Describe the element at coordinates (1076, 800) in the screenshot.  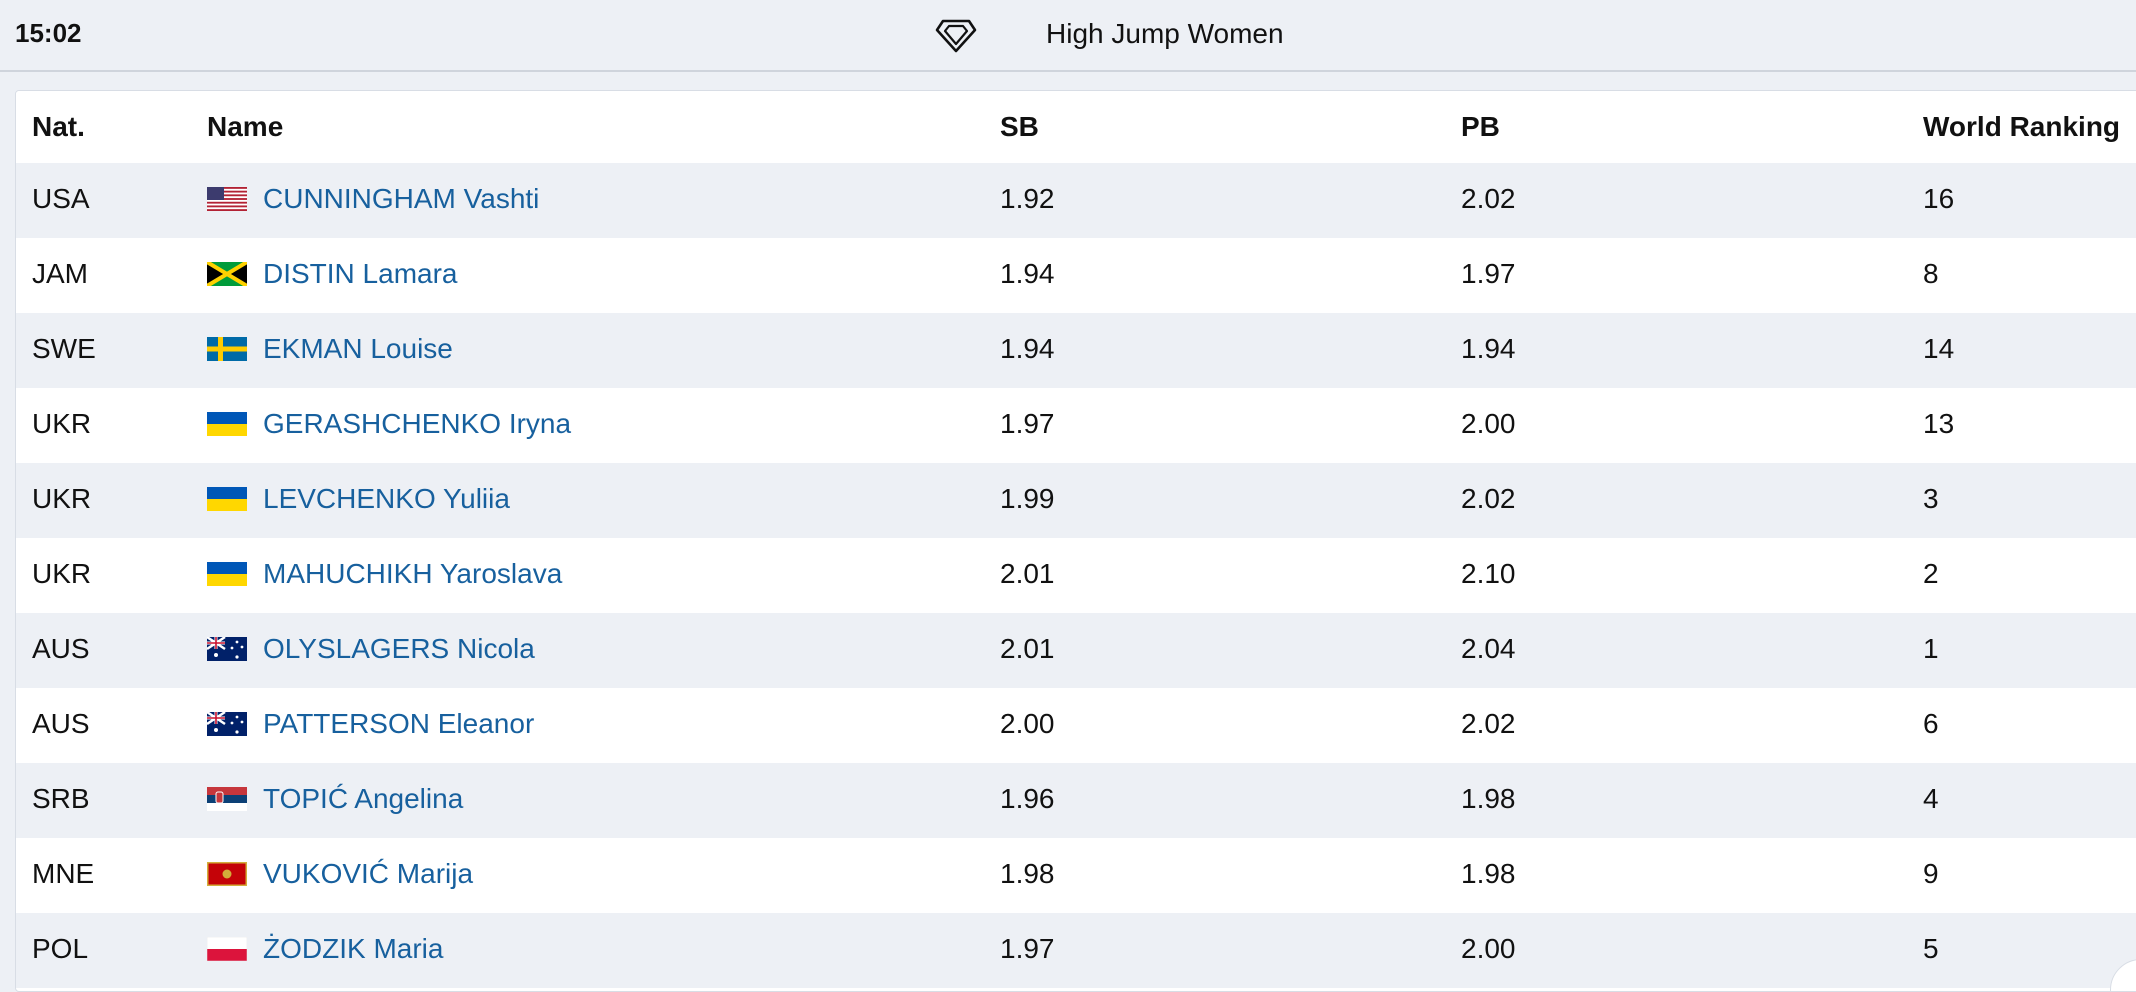
I see `table-row: SRB TOPIĆ Angelina 1.96 1.98 4` at that location.